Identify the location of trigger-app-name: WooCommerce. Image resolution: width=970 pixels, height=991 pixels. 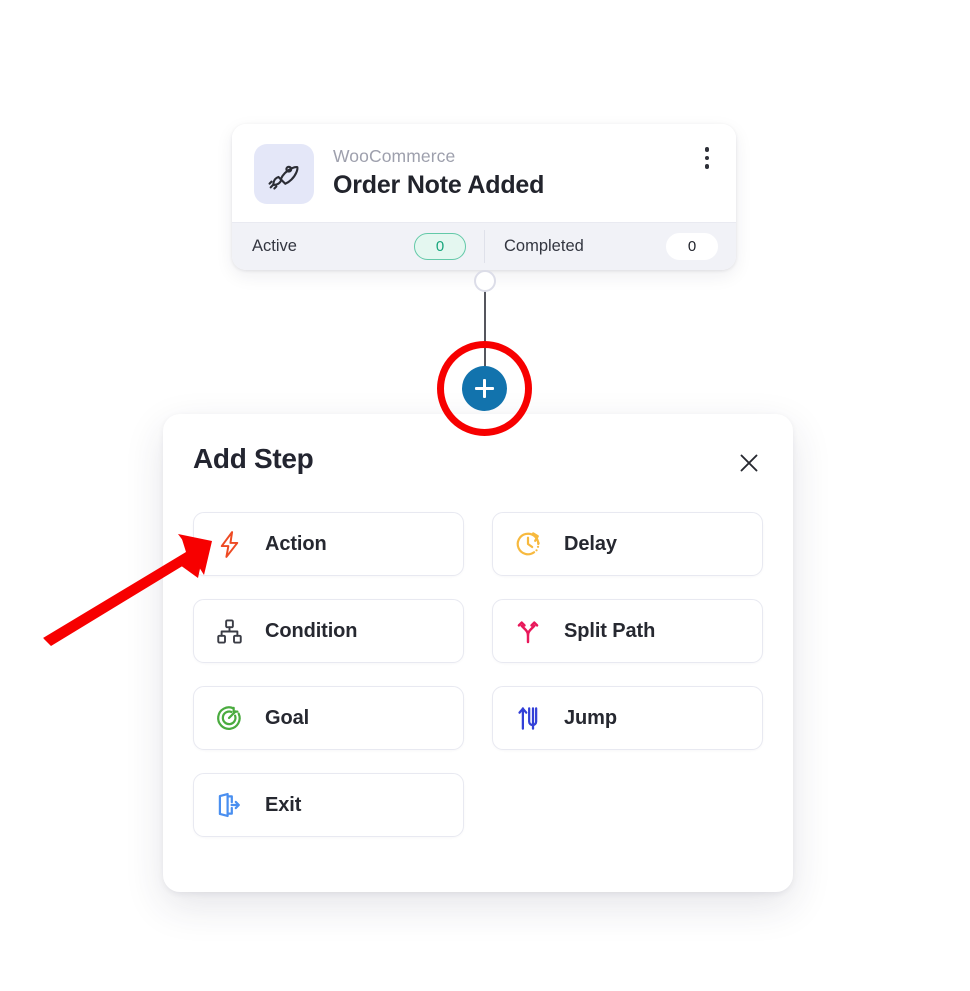
(394, 156).